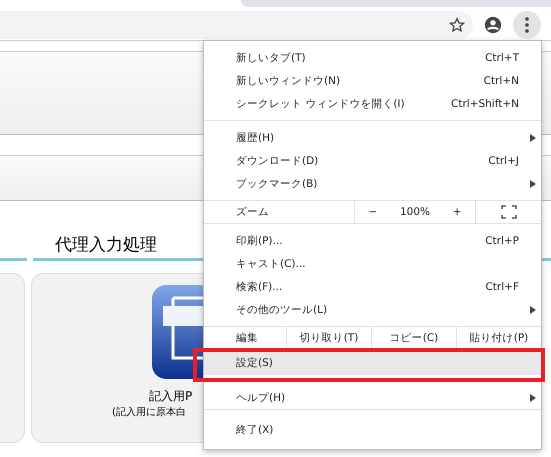  I want to click on menu-item: 新しいウィンドウ(N) Ctrl+N, so click(372, 80).